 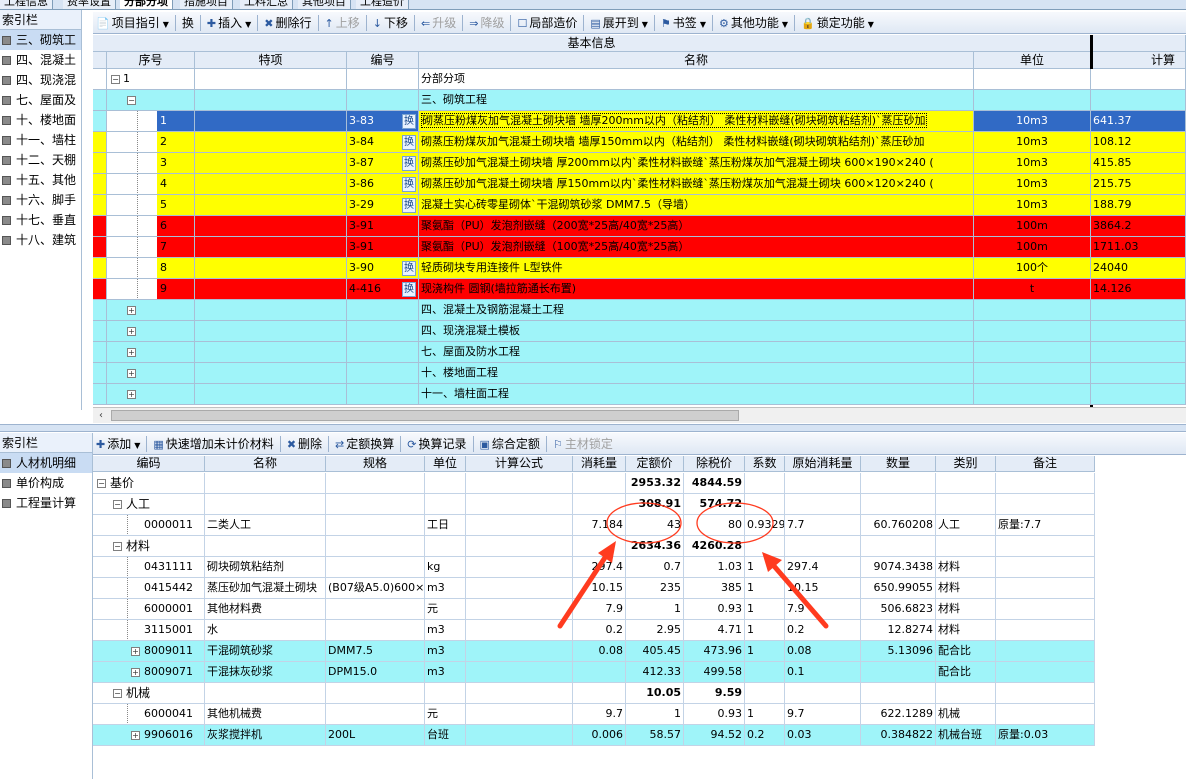 I want to click on annotation-arrow-right, so click(x=795, y=590).